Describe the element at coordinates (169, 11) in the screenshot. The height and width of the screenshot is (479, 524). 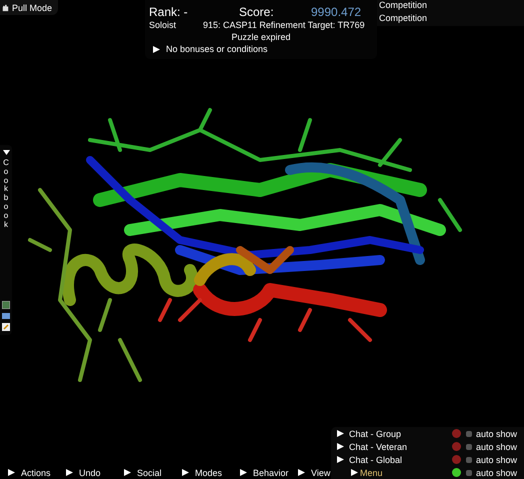
I see `rank-label: Rank: -` at that location.